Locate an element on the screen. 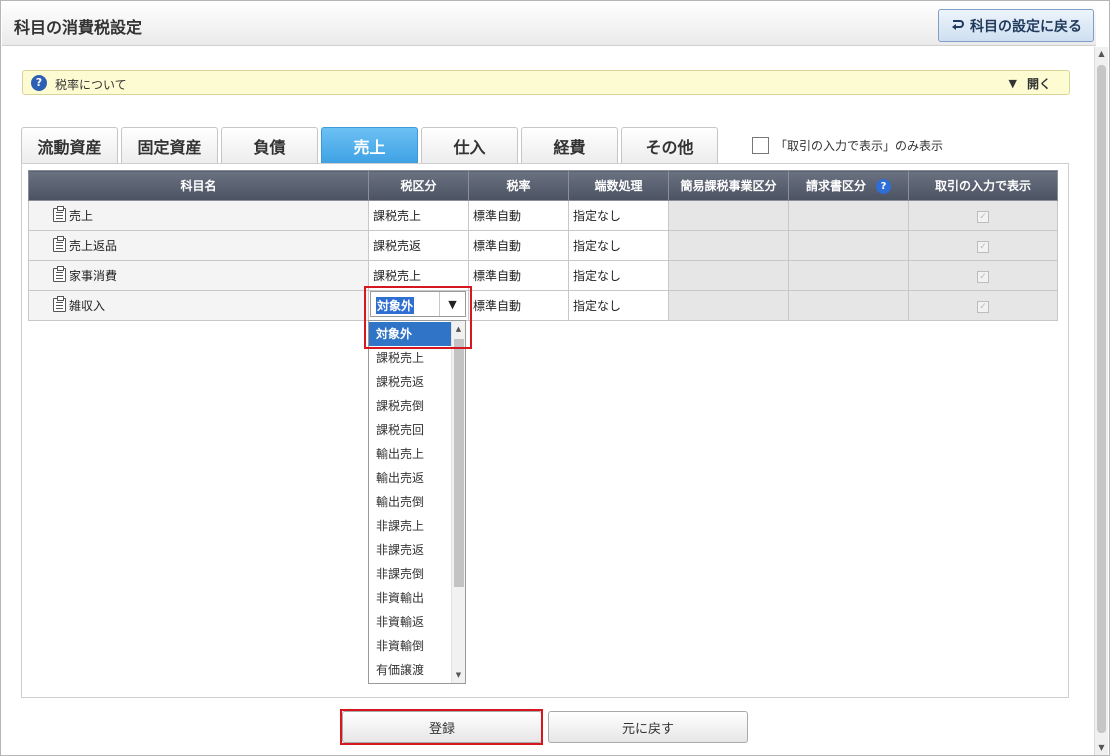 The width and height of the screenshot is (1110, 756). scroll-thumb is located at coordinates (1101, 399).